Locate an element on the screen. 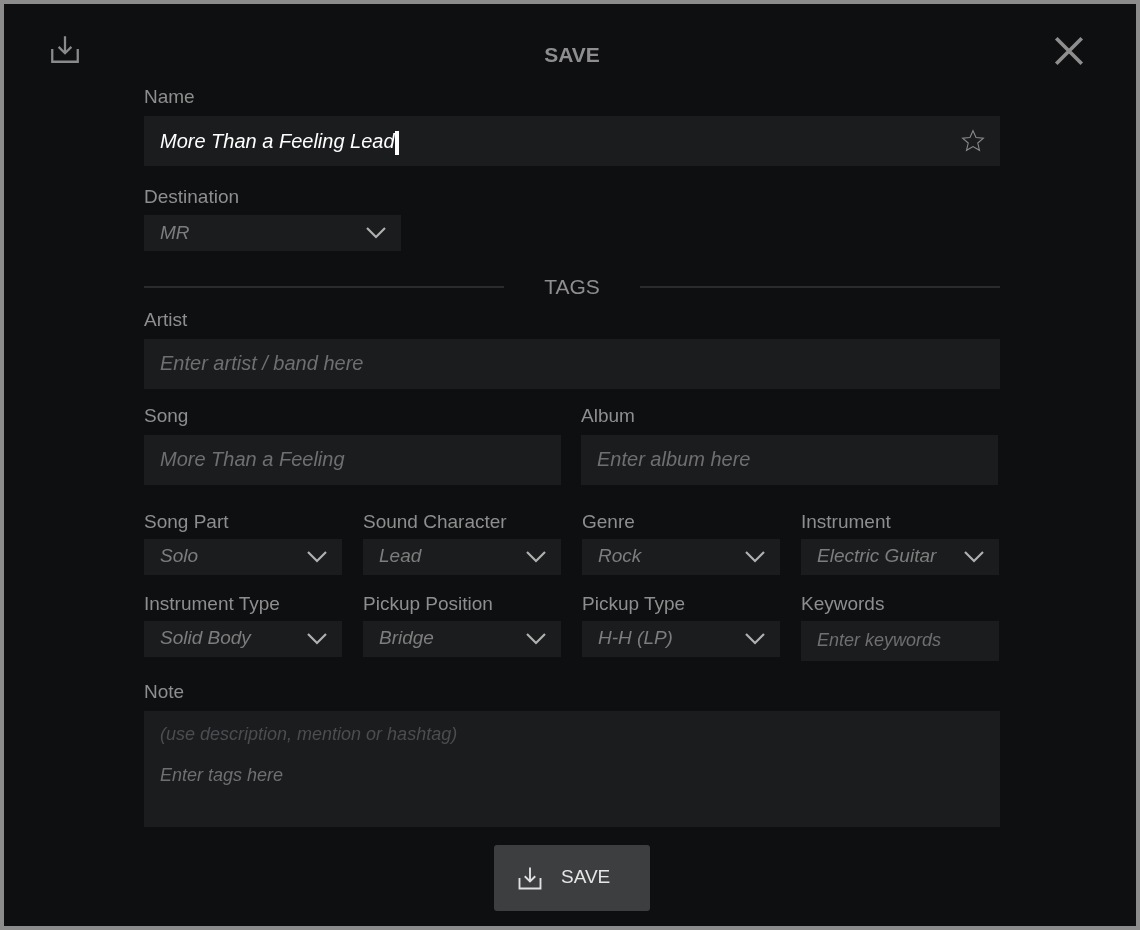 This screenshot has height=930, width=1140. dropdown: Lead is located at coordinates (462, 556).